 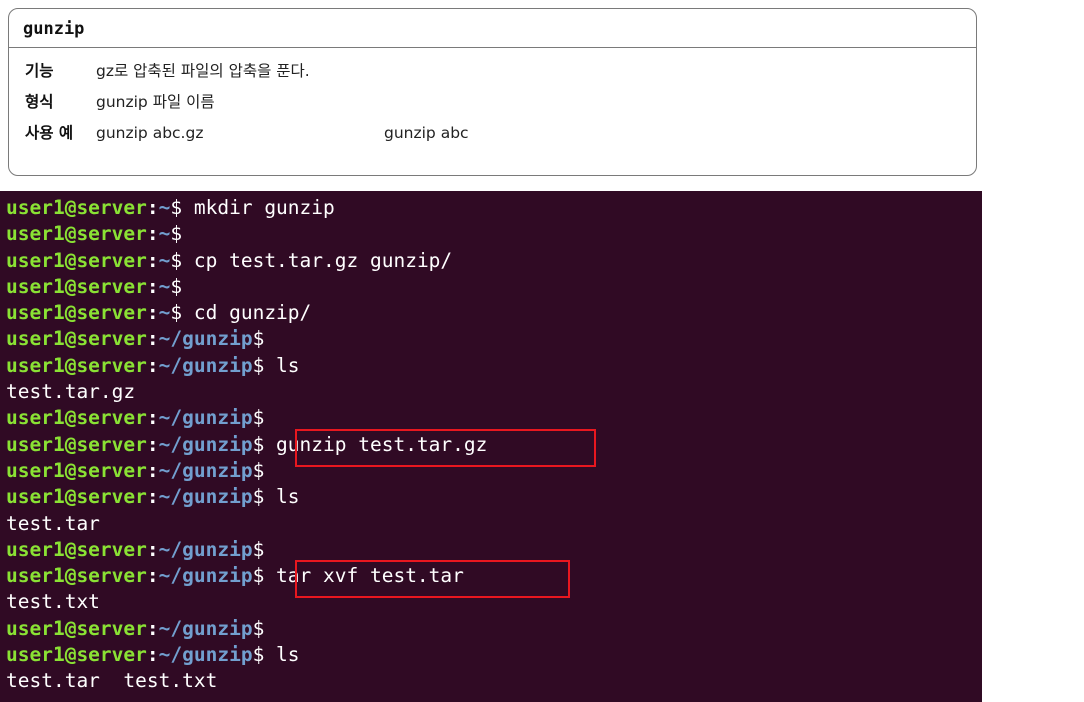 I want to click on output-line: test.tar test.txt, so click(x=112, y=681).